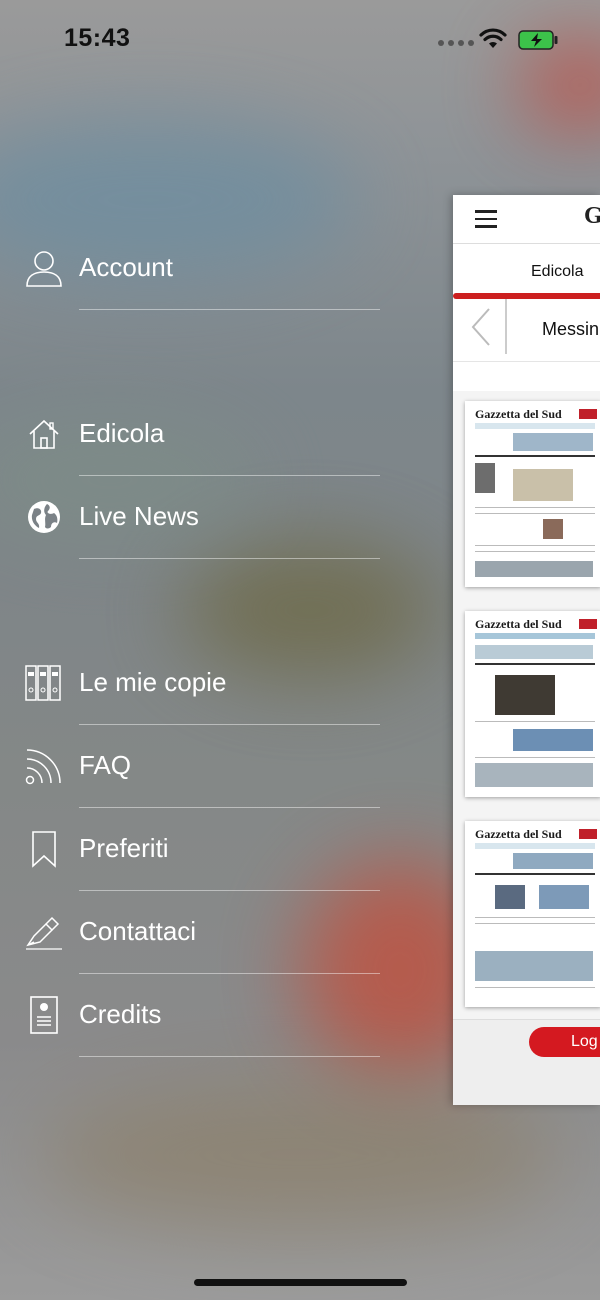 Image resolution: width=600 pixels, height=1300 pixels. What do you see at coordinates (588, 624) in the screenshot?
I see `sport-badge` at bounding box center [588, 624].